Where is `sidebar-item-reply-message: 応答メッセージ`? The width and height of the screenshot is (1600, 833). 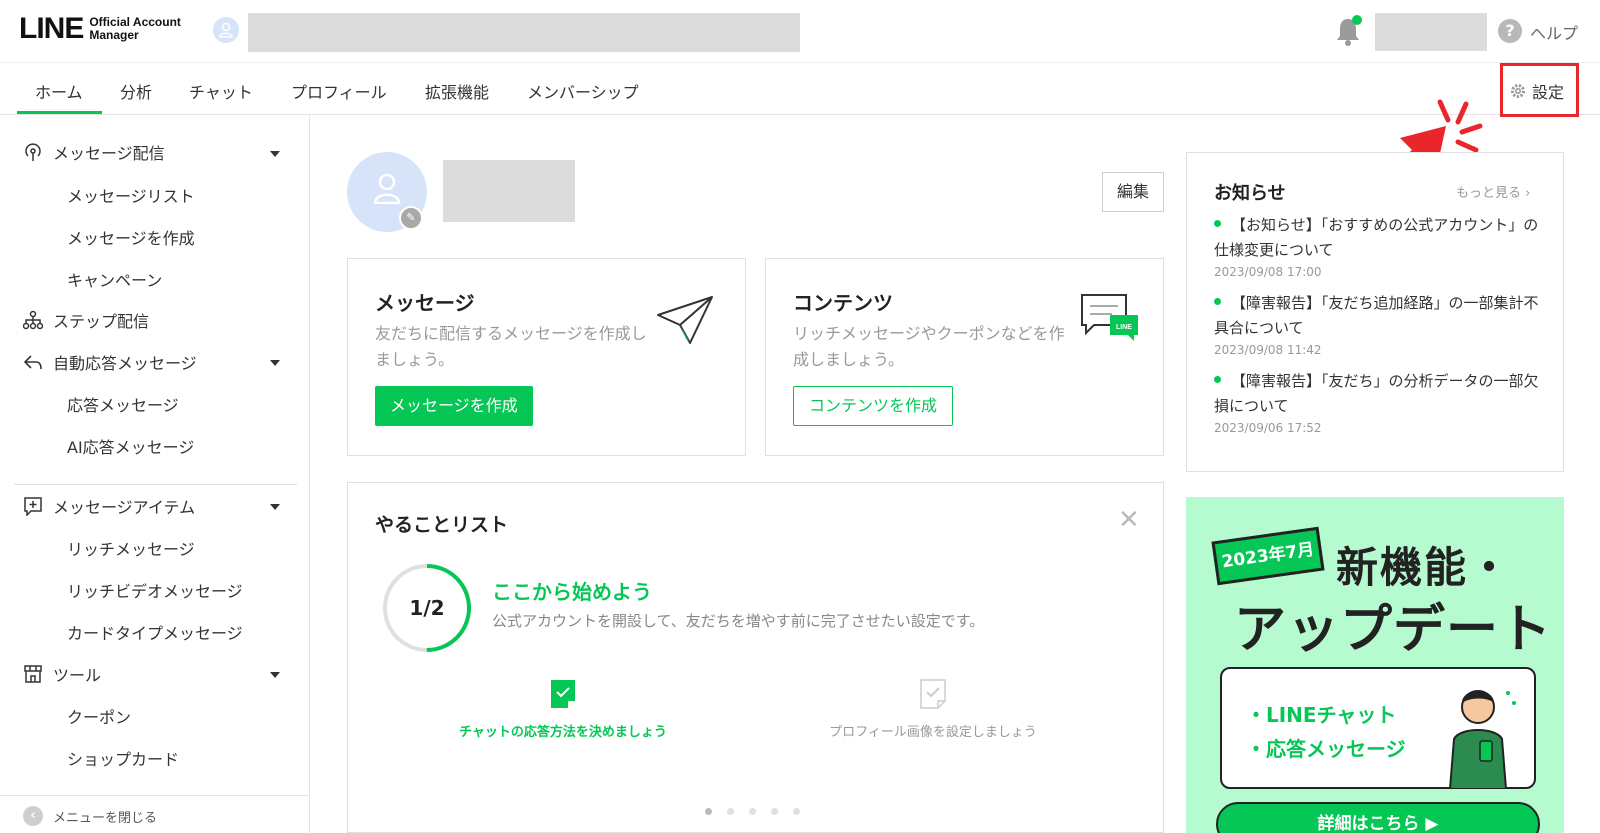 sidebar-item-reply-message: 応答メッセージ is located at coordinates (123, 404).